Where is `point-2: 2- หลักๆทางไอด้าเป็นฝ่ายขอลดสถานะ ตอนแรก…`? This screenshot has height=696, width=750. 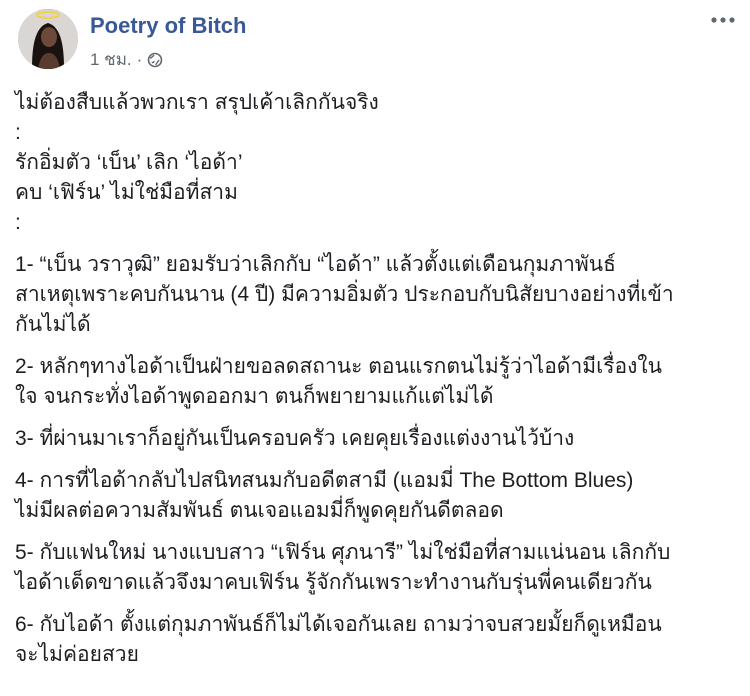 point-2: 2- หลักๆทางไอด้าเป็นฝ่ายขอลดสถานะ ตอนแรก… is located at coordinates (376, 382).